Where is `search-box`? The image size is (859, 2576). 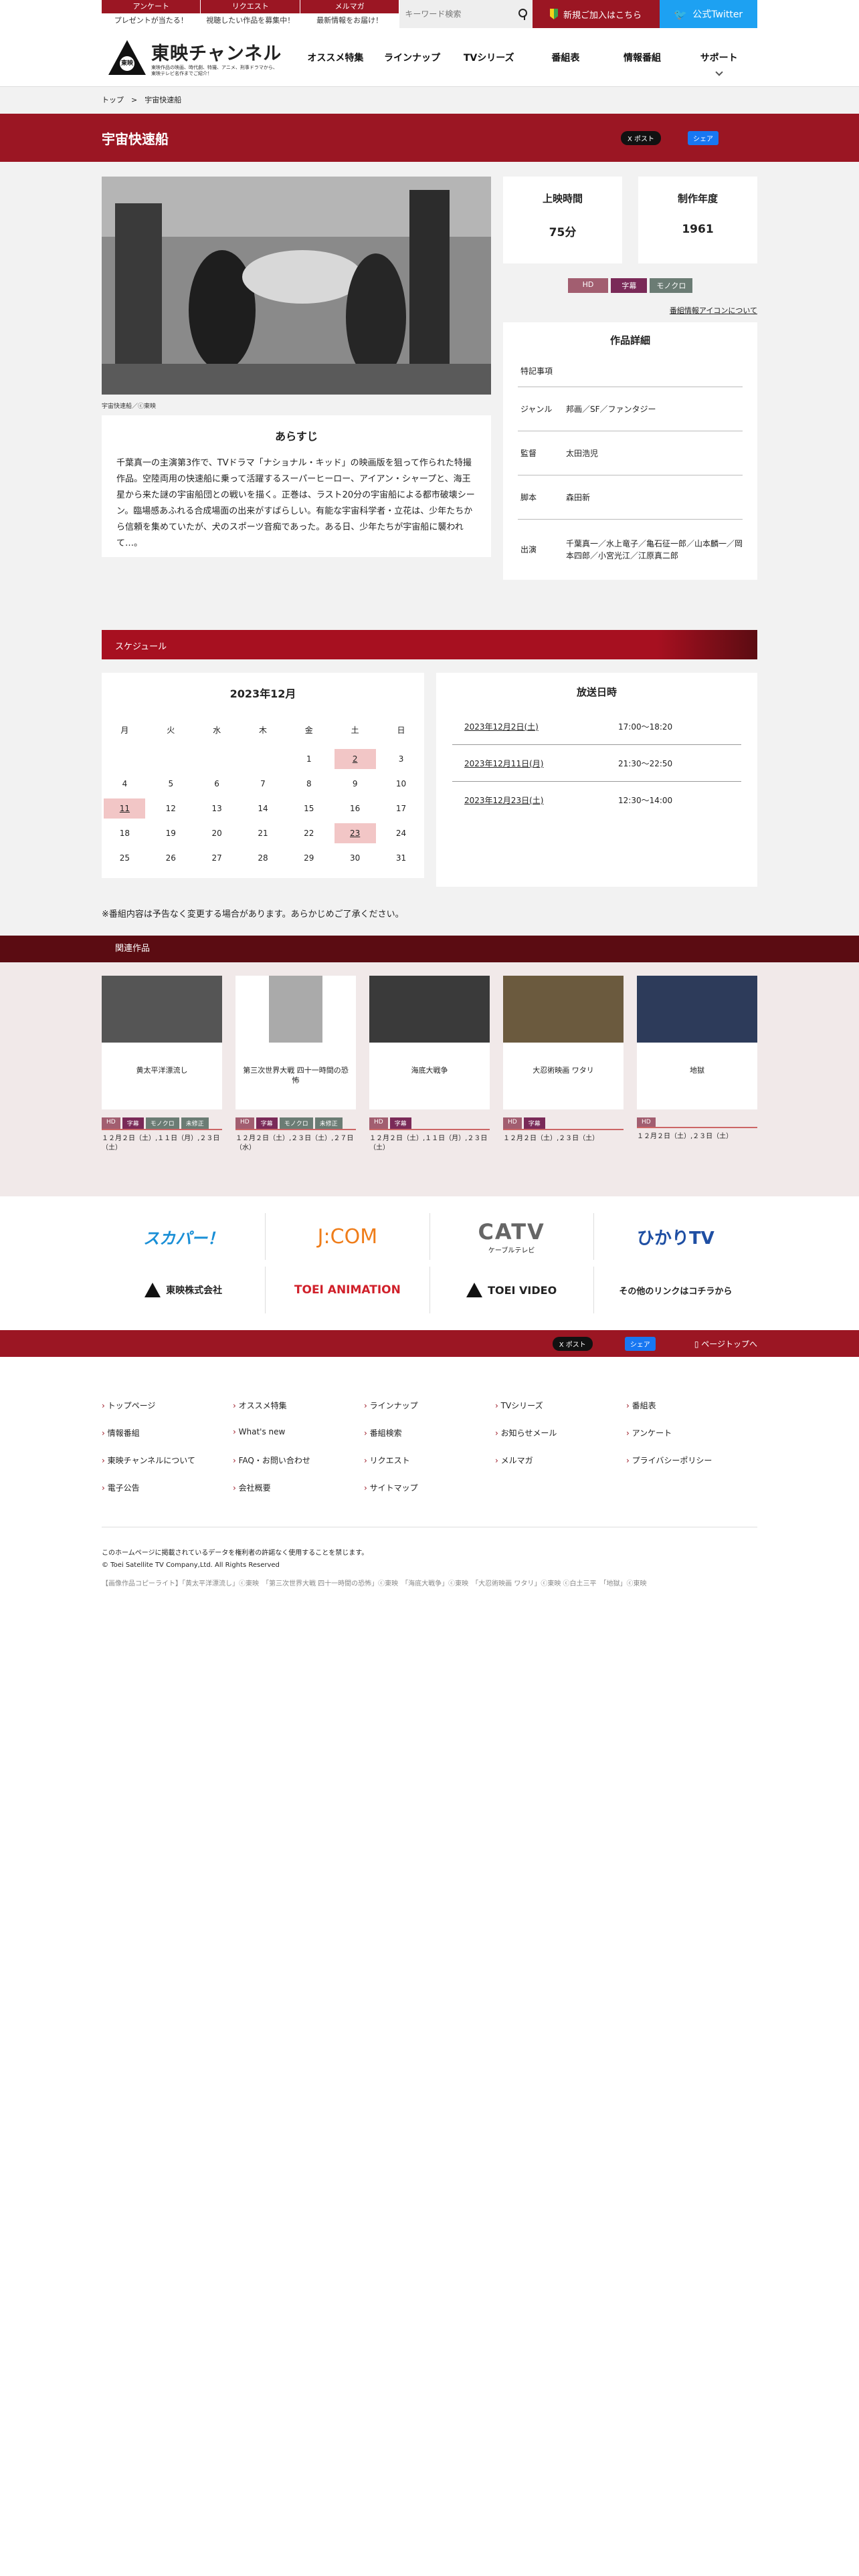 search-box is located at coordinates (466, 14).